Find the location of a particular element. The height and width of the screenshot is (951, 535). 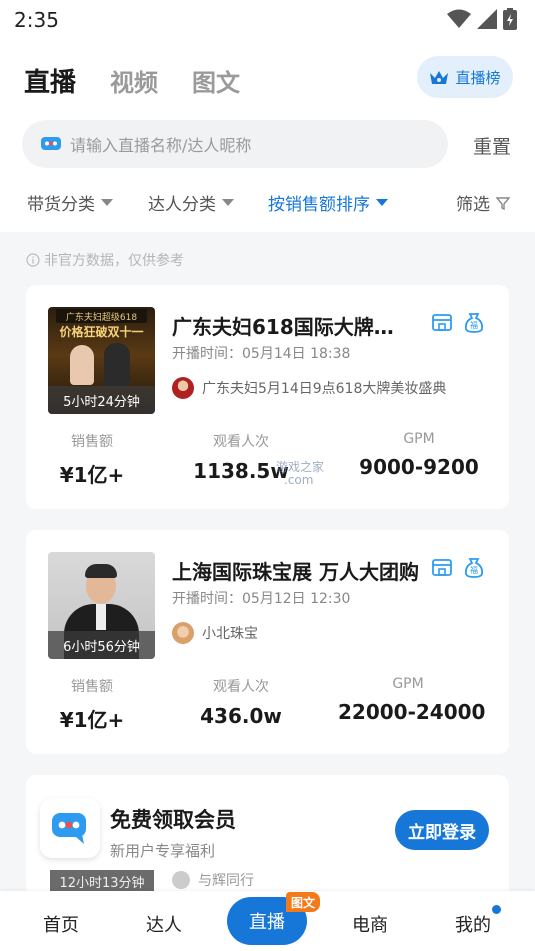

anchor-name: 小北珠宝 is located at coordinates (230, 634).